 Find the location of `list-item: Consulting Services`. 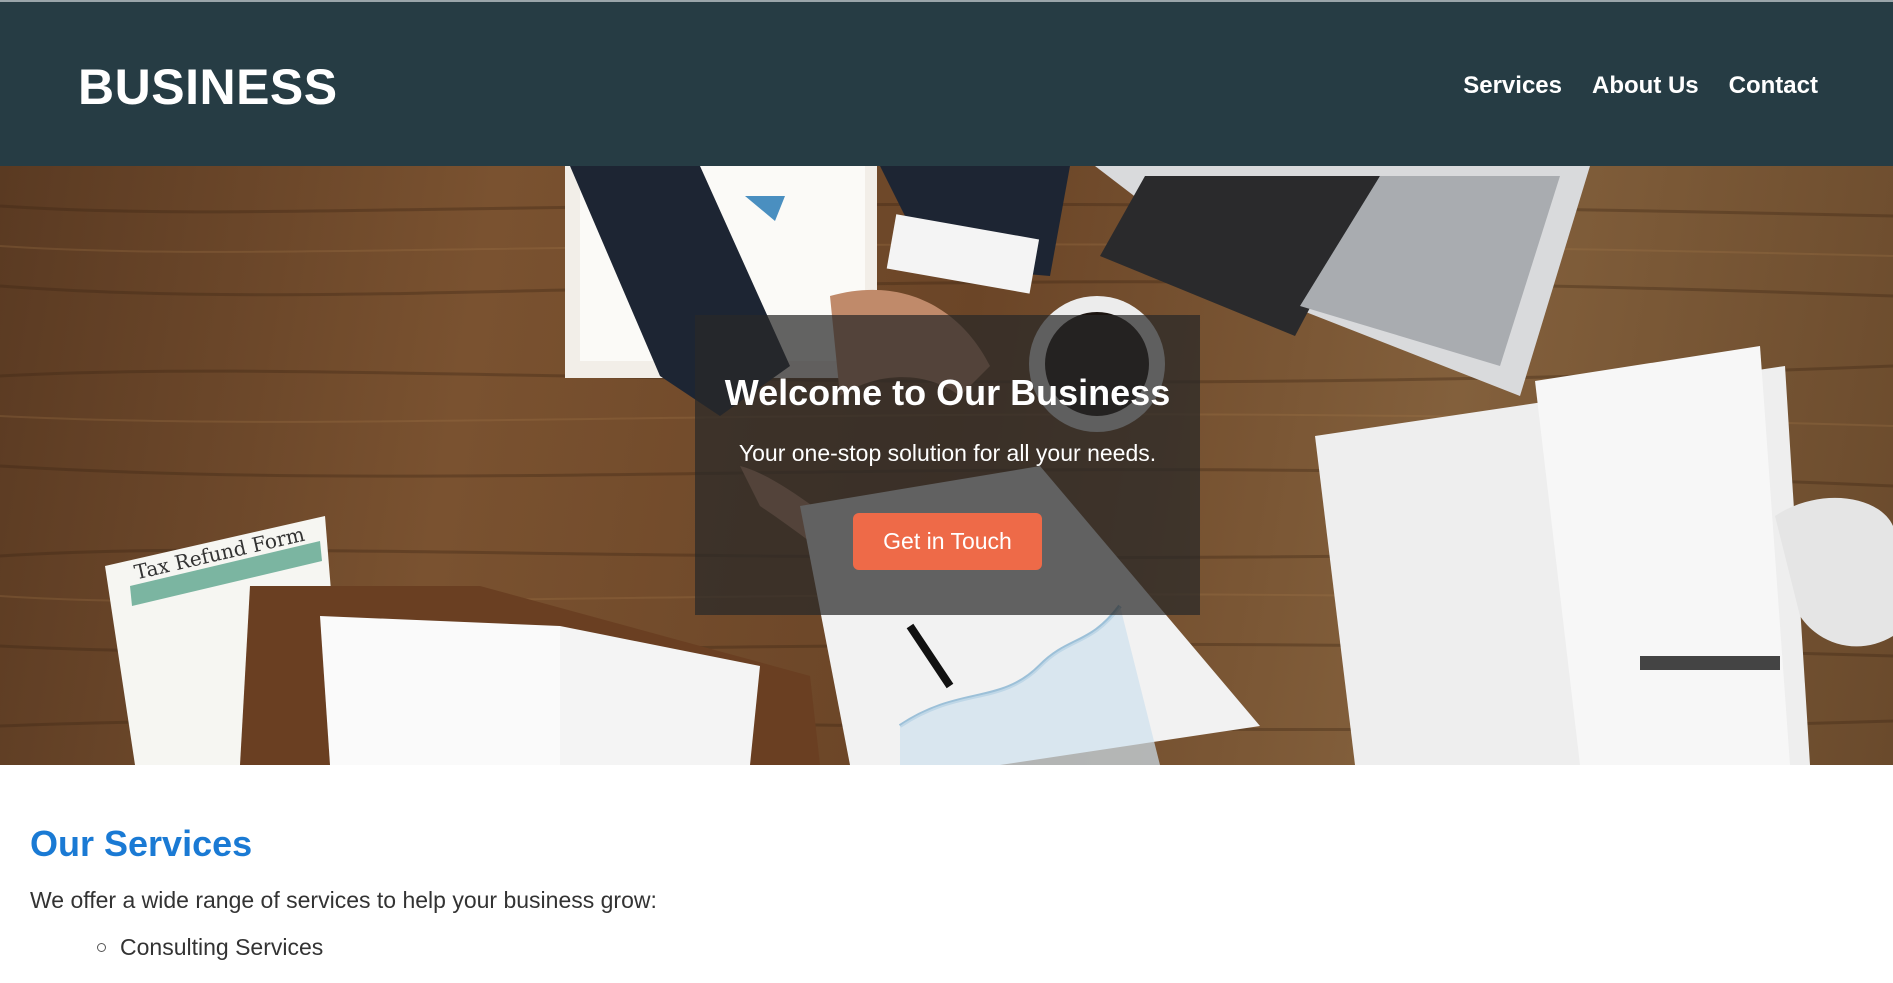

list-item: Consulting Services is located at coordinates (978, 947).